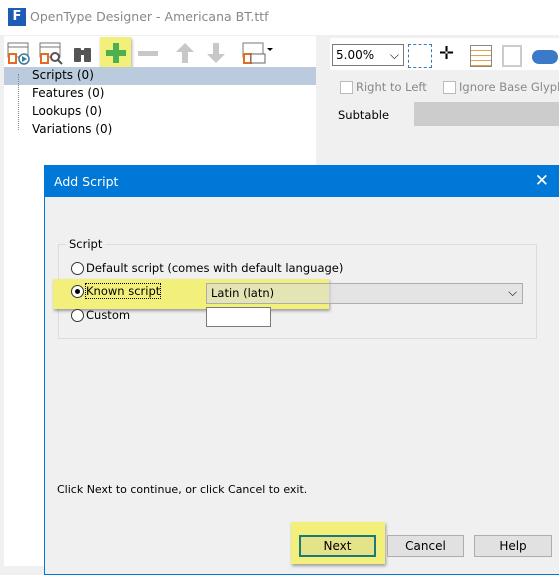 This screenshot has height=575, width=559. I want to click on known-script-radio, so click(77, 291).